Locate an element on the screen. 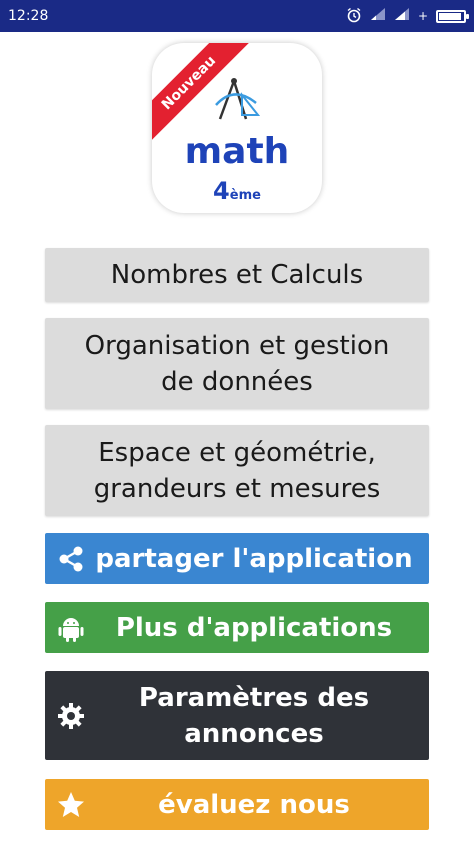  button-label: partager l'application is located at coordinates (254, 558).